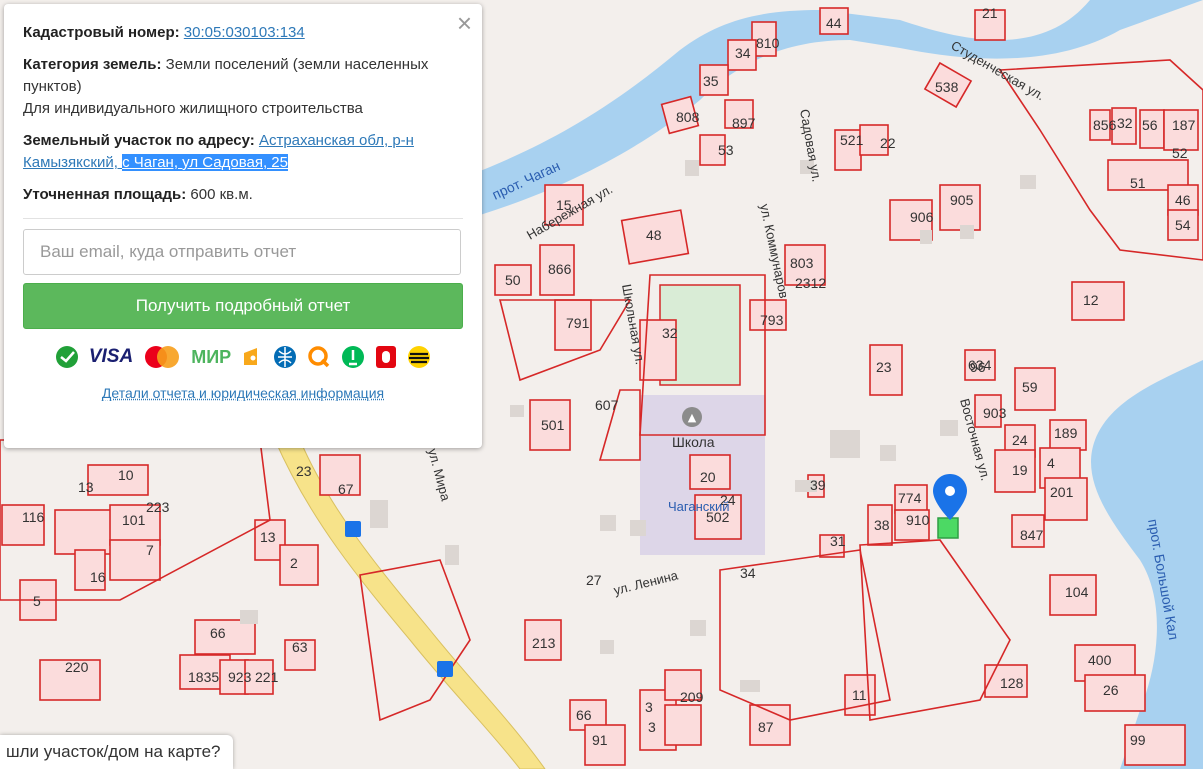 This screenshot has height=769, width=1203. I want to click on parcel-number-label: 906, so click(922, 217).